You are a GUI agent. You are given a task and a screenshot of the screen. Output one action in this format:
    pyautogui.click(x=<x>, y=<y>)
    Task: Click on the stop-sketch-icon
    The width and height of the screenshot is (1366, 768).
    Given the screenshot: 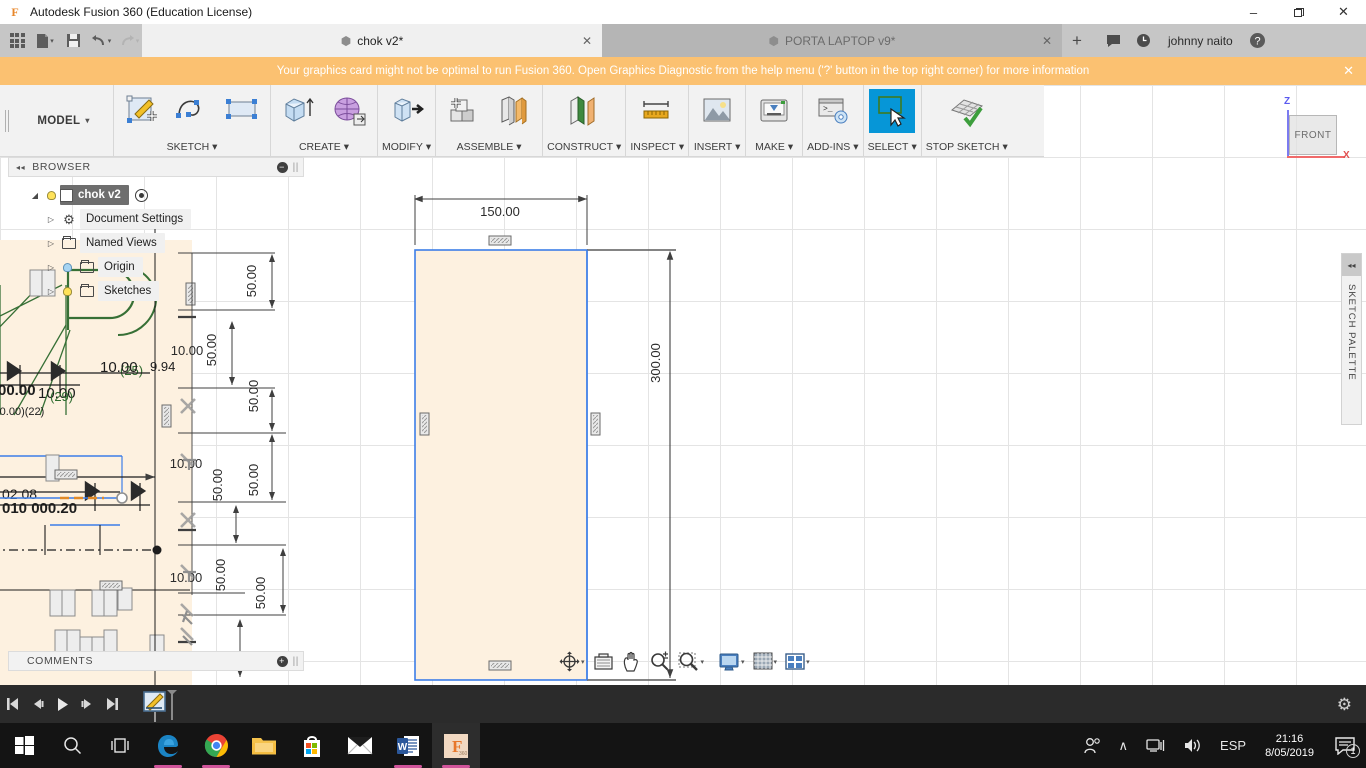 What is the action you would take?
    pyautogui.click(x=967, y=111)
    